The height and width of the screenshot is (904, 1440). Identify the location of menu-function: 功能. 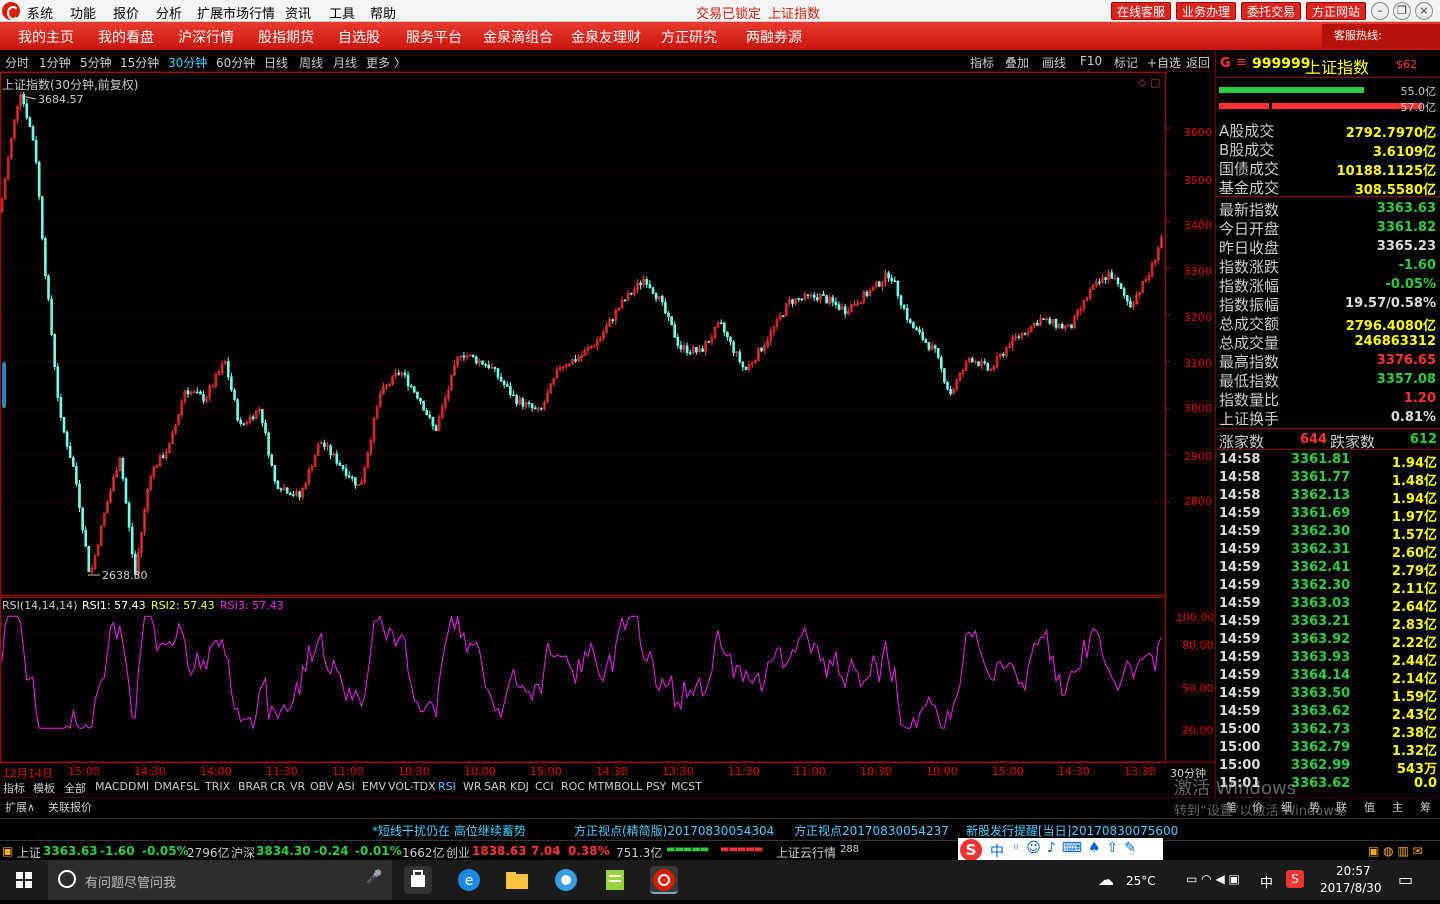
(83, 12).